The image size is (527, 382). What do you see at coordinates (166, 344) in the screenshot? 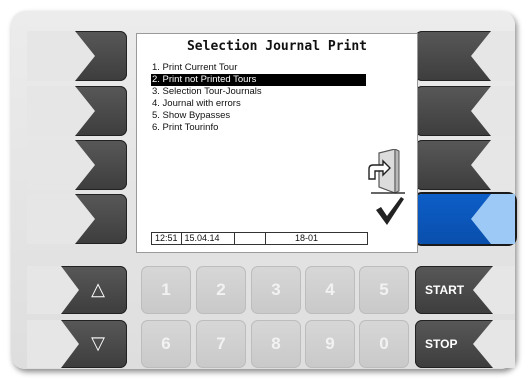
I see `digit-key-6: 6` at bounding box center [166, 344].